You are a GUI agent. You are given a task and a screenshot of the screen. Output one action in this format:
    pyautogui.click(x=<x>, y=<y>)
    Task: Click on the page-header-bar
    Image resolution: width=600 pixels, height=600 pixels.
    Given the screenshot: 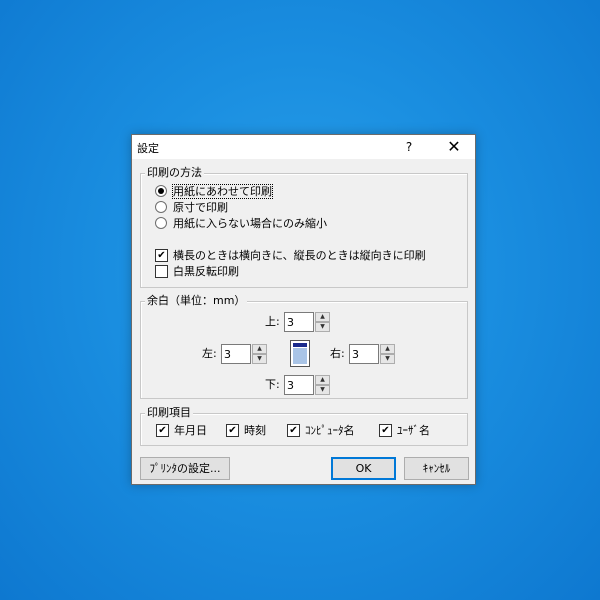 What is the action you would take?
    pyautogui.click(x=300, y=345)
    